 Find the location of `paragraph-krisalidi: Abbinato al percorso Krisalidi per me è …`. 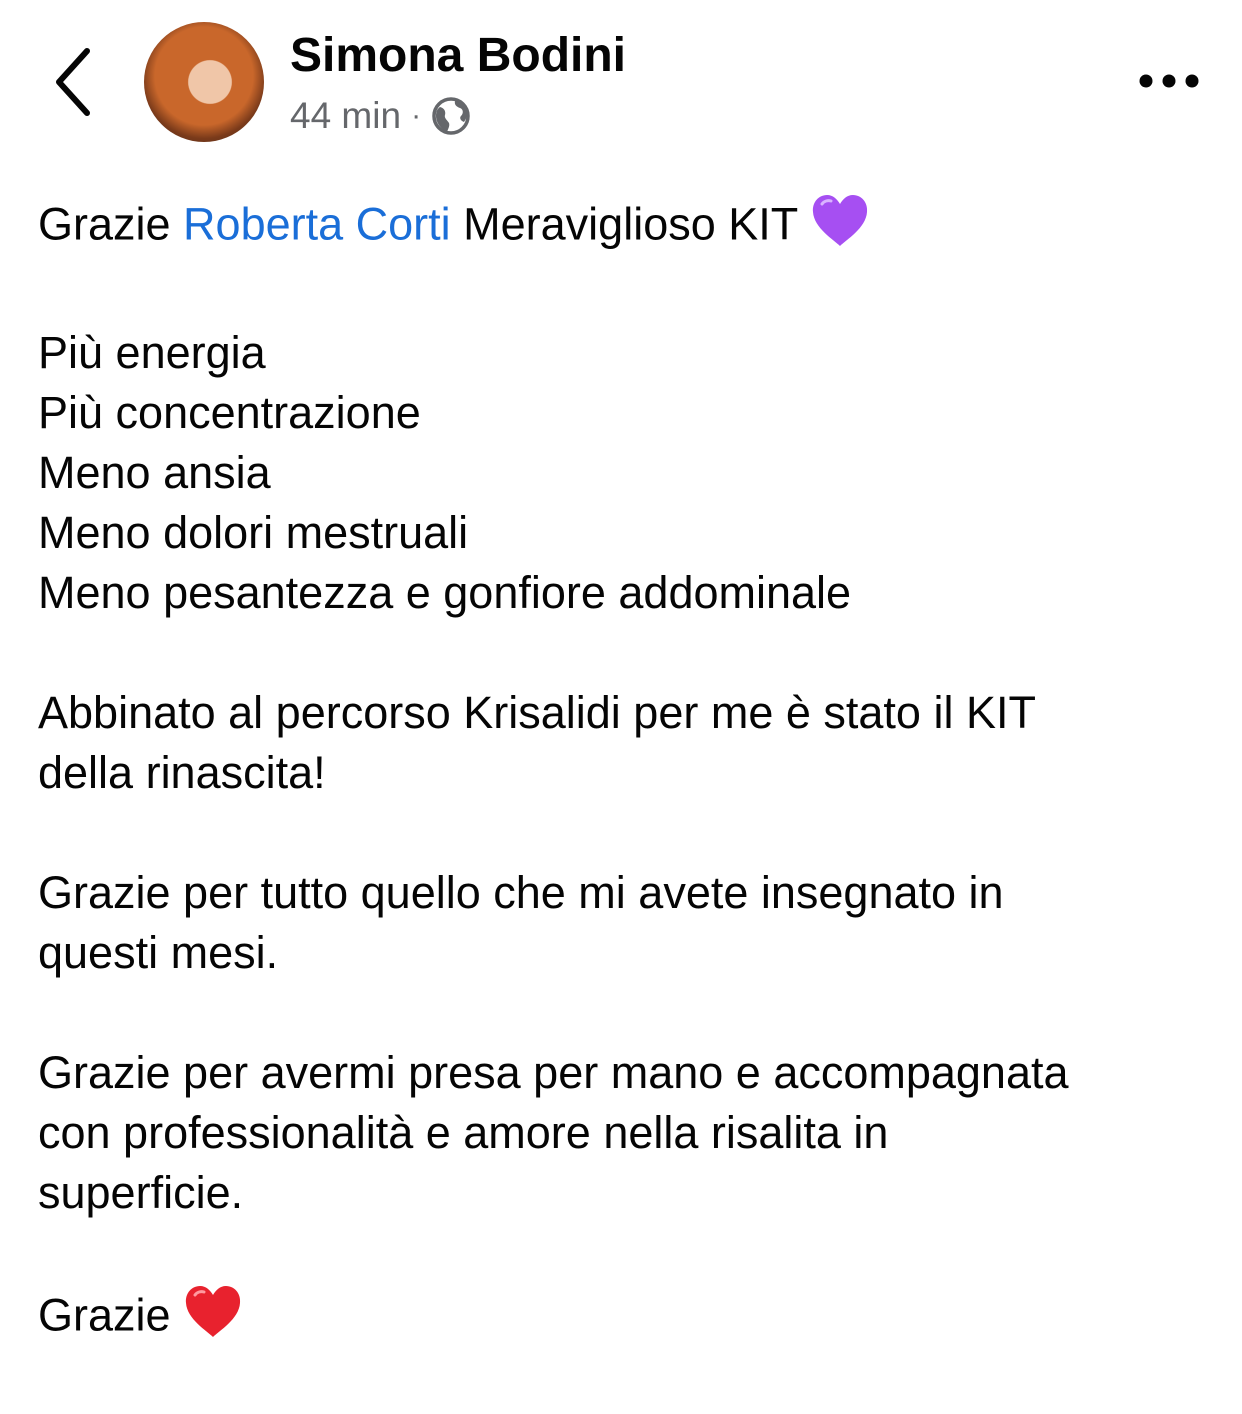

paragraph-krisalidi: Abbinato al percorso Krisalidi per me è … is located at coordinates (628, 743).